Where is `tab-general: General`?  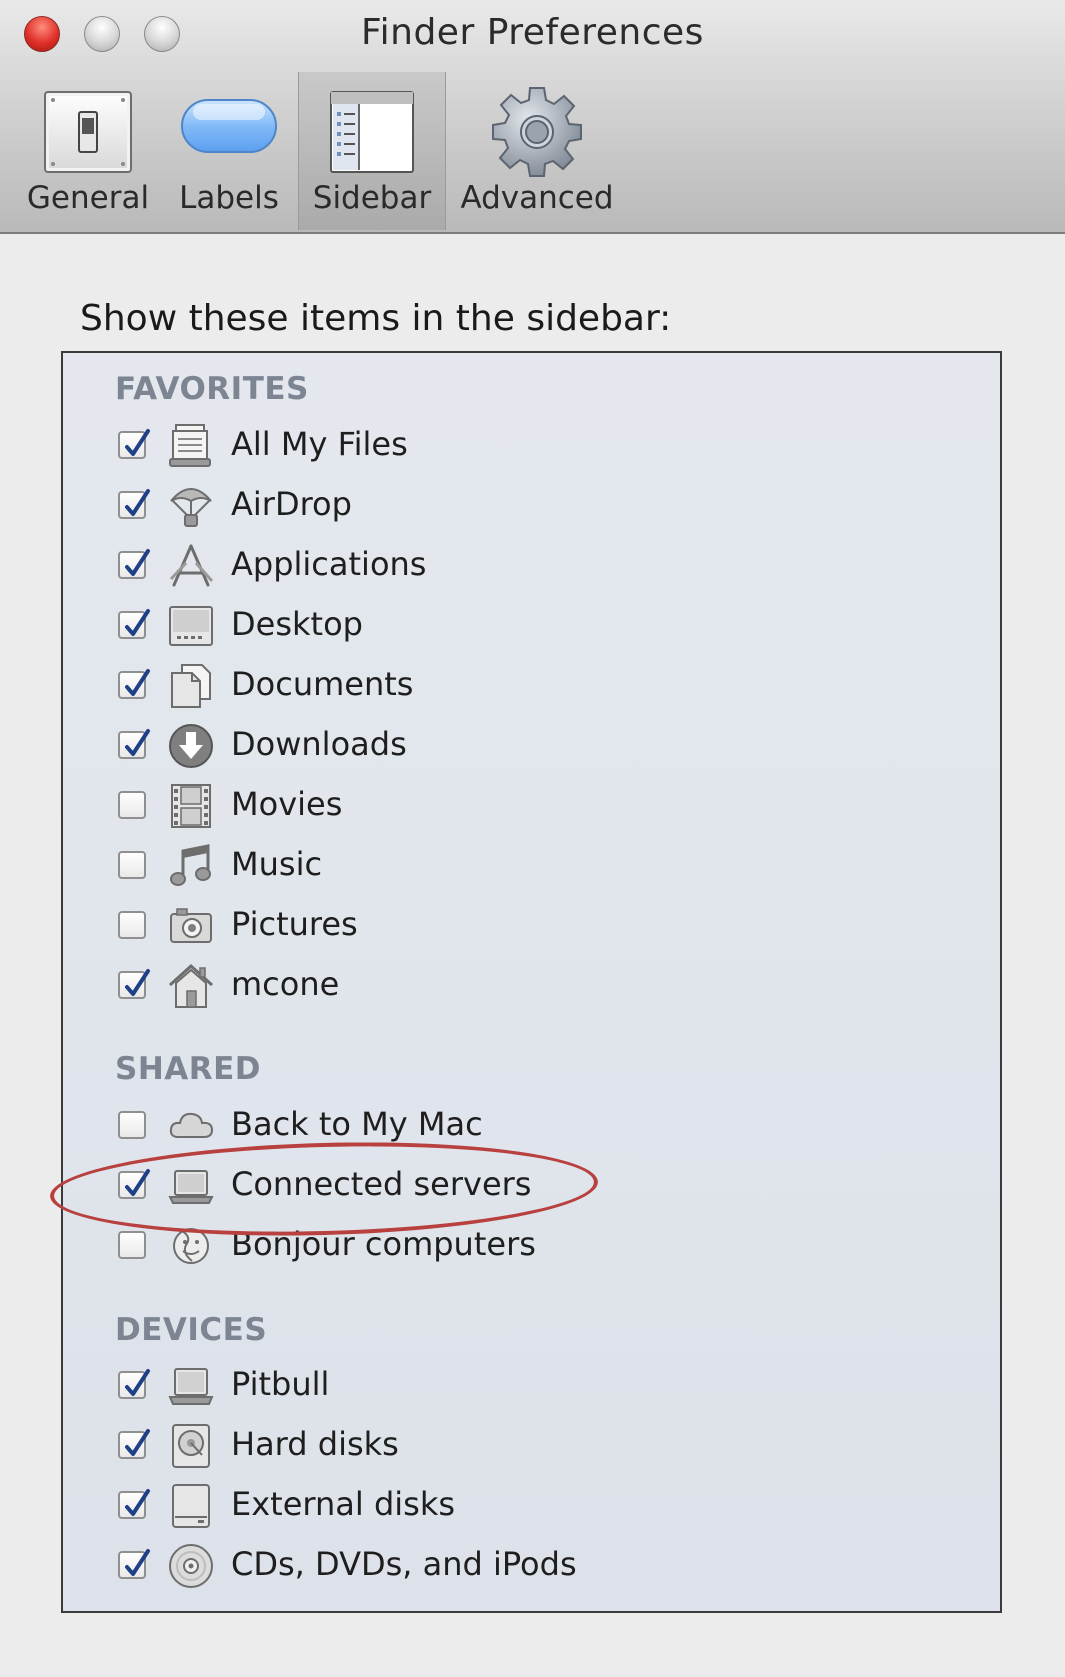 tab-general: General is located at coordinates (88, 151).